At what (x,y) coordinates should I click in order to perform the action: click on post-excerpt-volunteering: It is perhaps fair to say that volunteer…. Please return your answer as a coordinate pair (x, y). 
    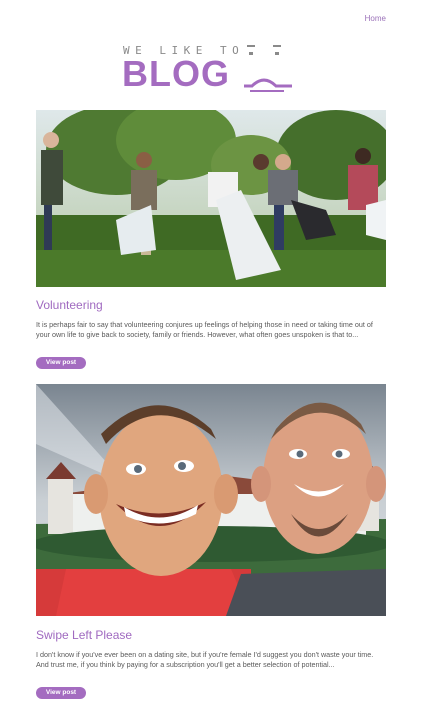
    Looking at the image, I should click on (204, 330).